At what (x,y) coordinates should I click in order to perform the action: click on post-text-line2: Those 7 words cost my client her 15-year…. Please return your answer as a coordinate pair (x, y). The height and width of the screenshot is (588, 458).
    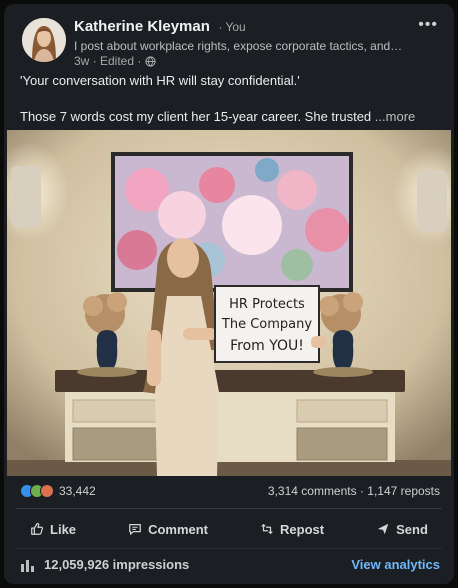
    Looking at the image, I should click on (230, 117).